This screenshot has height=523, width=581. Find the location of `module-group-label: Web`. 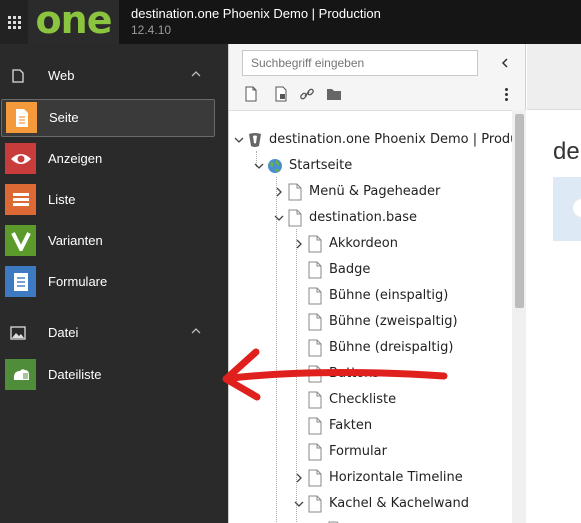

module-group-label: Web is located at coordinates (61, 75).